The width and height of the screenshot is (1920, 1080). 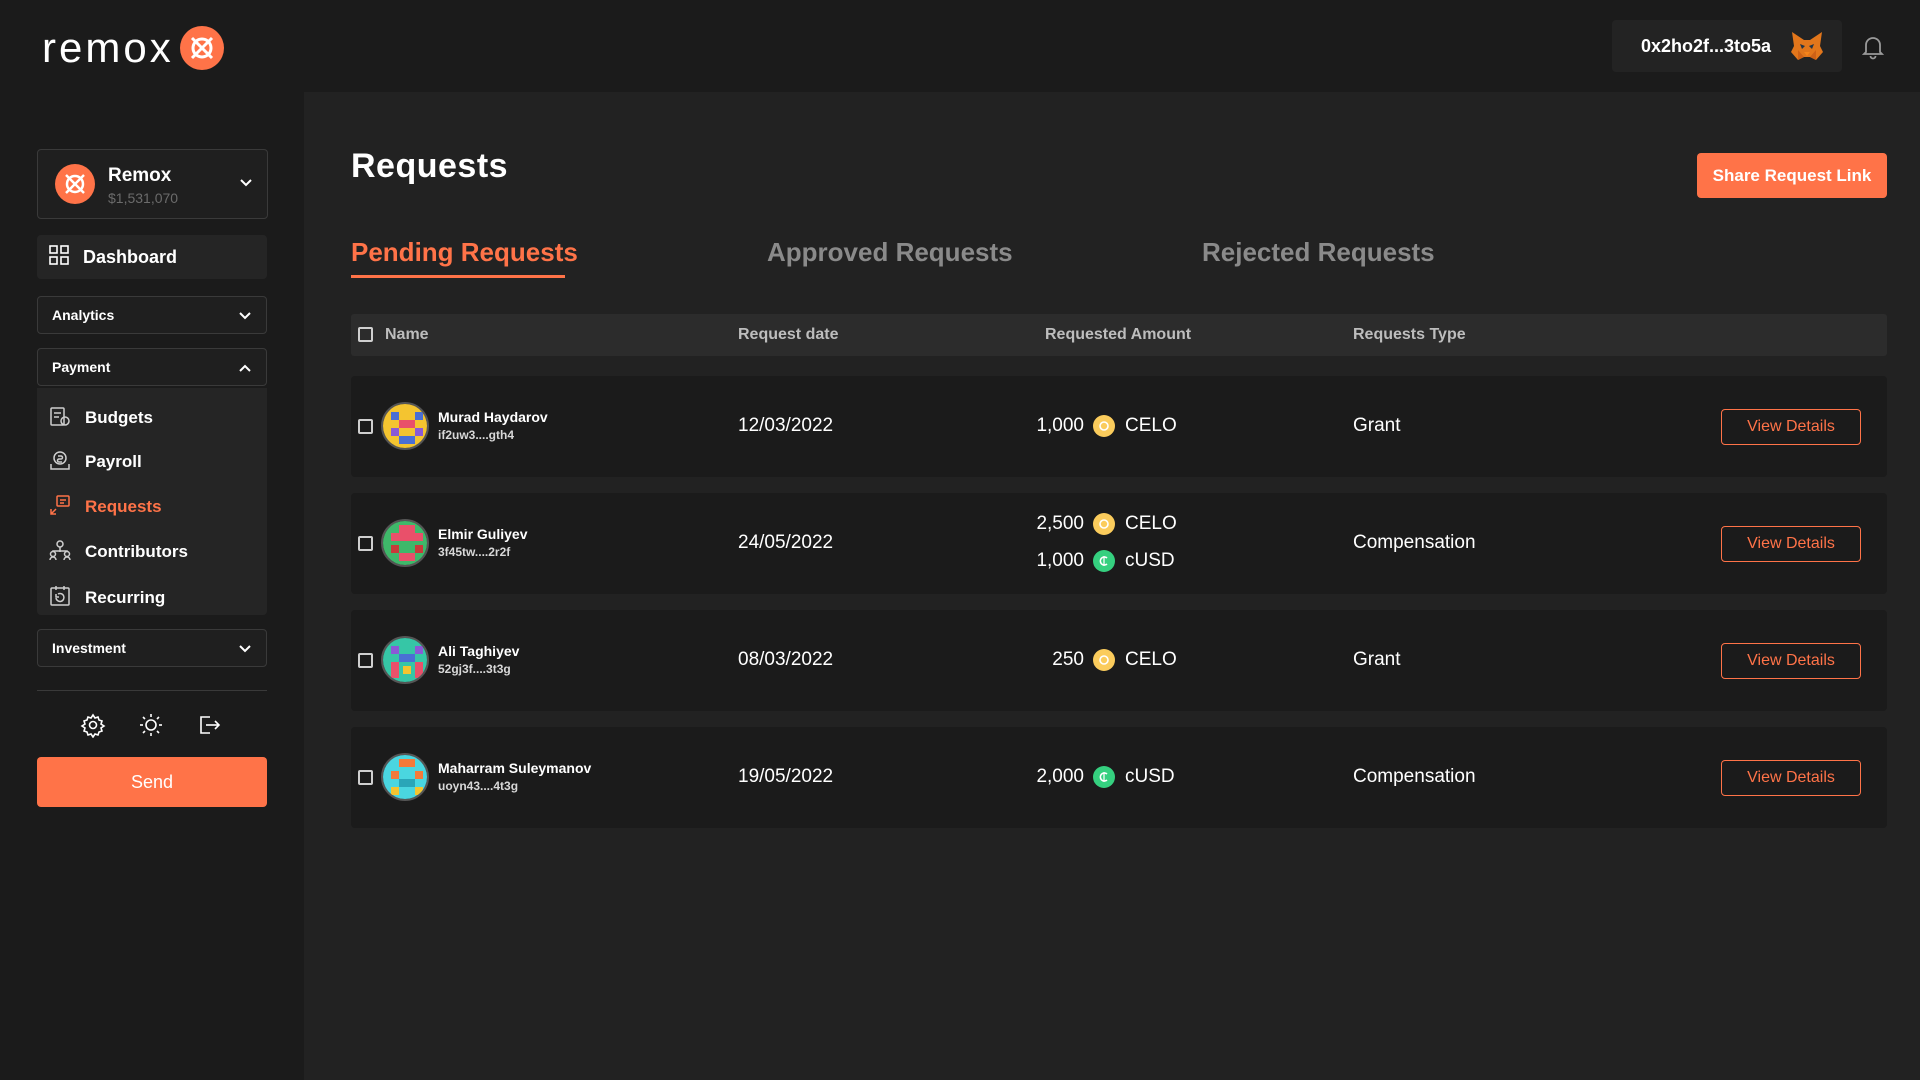 What do you see at coordinates (81, 367) in the screenshot?
I see `sidebar-group-label: Payment` at bounding box center [81, 367].